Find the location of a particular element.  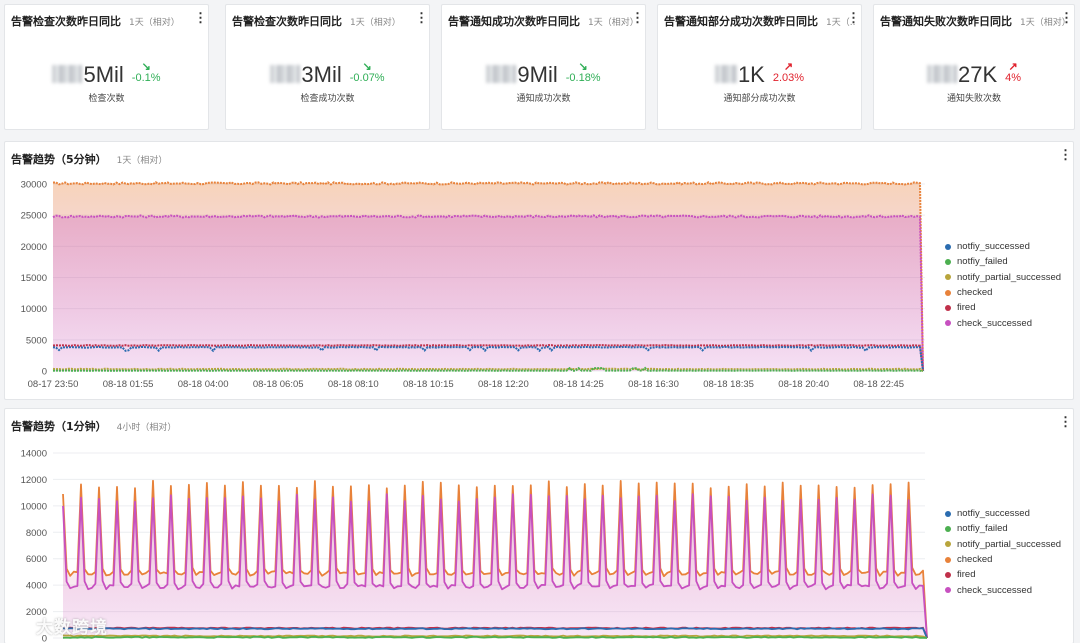

stat-value: 27K is located at coordinates (961, 75).